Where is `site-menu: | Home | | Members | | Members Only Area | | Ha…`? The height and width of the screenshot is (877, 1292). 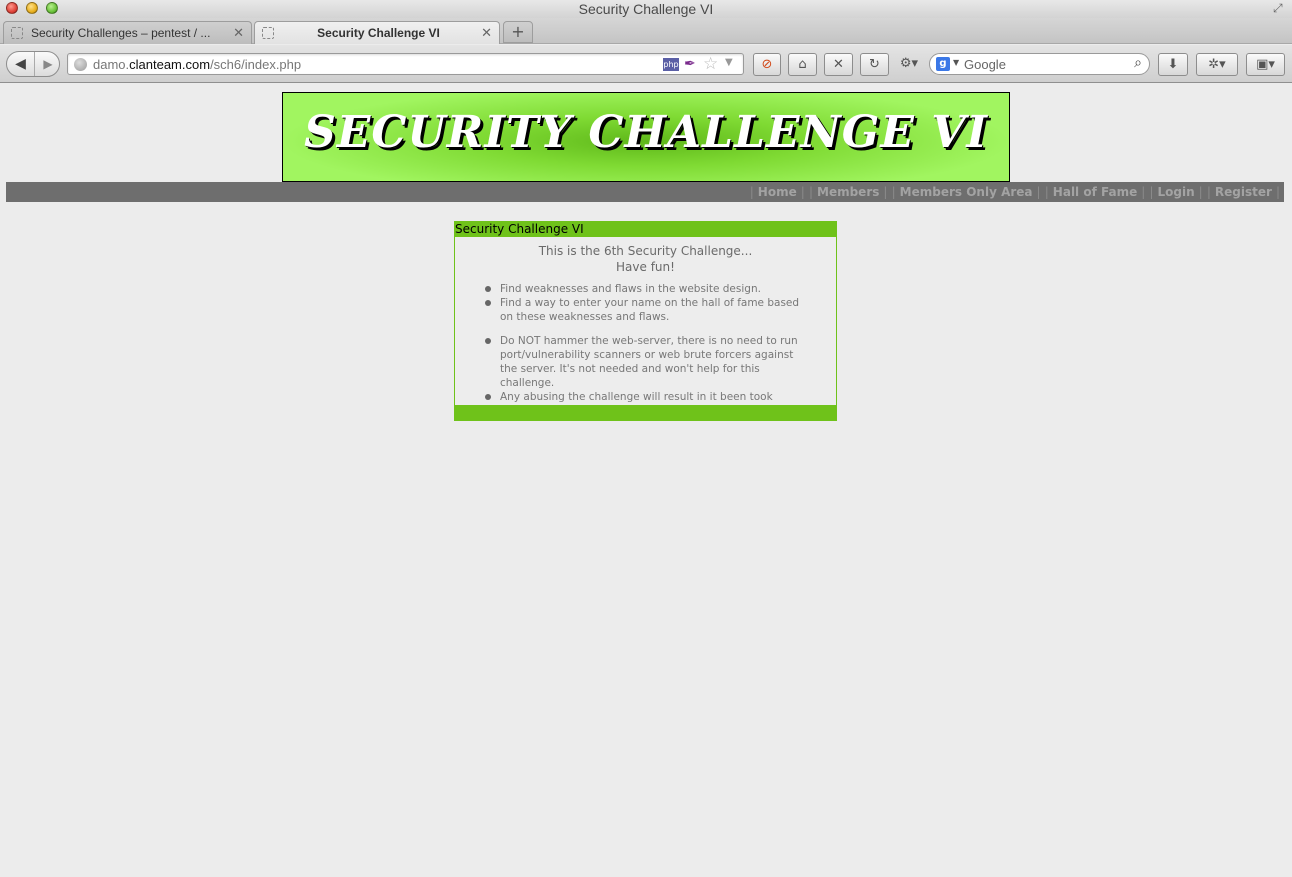 site-menu: | Home | | Members | | Members Only Area | | Ha… is located at coordinates (645, 192).